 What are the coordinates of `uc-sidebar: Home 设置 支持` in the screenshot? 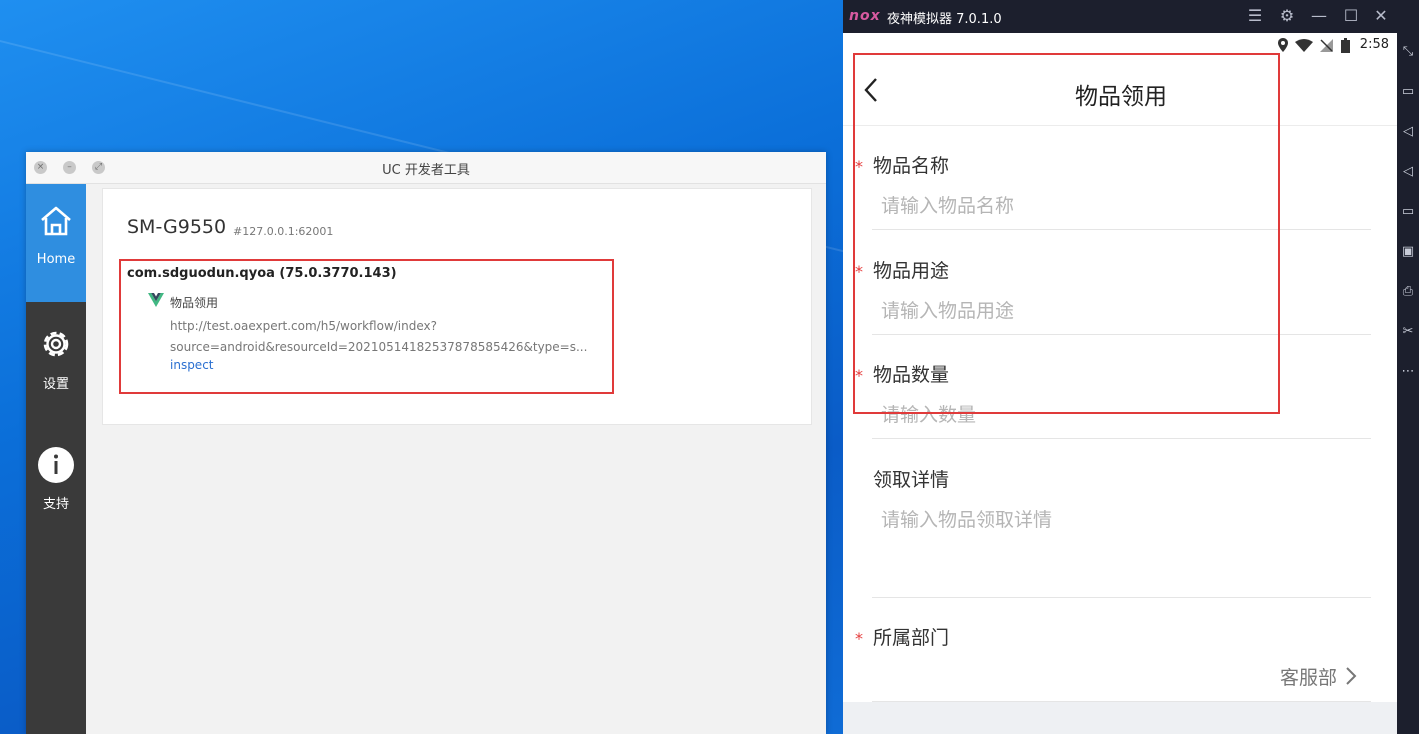 It's located at (56, 459).